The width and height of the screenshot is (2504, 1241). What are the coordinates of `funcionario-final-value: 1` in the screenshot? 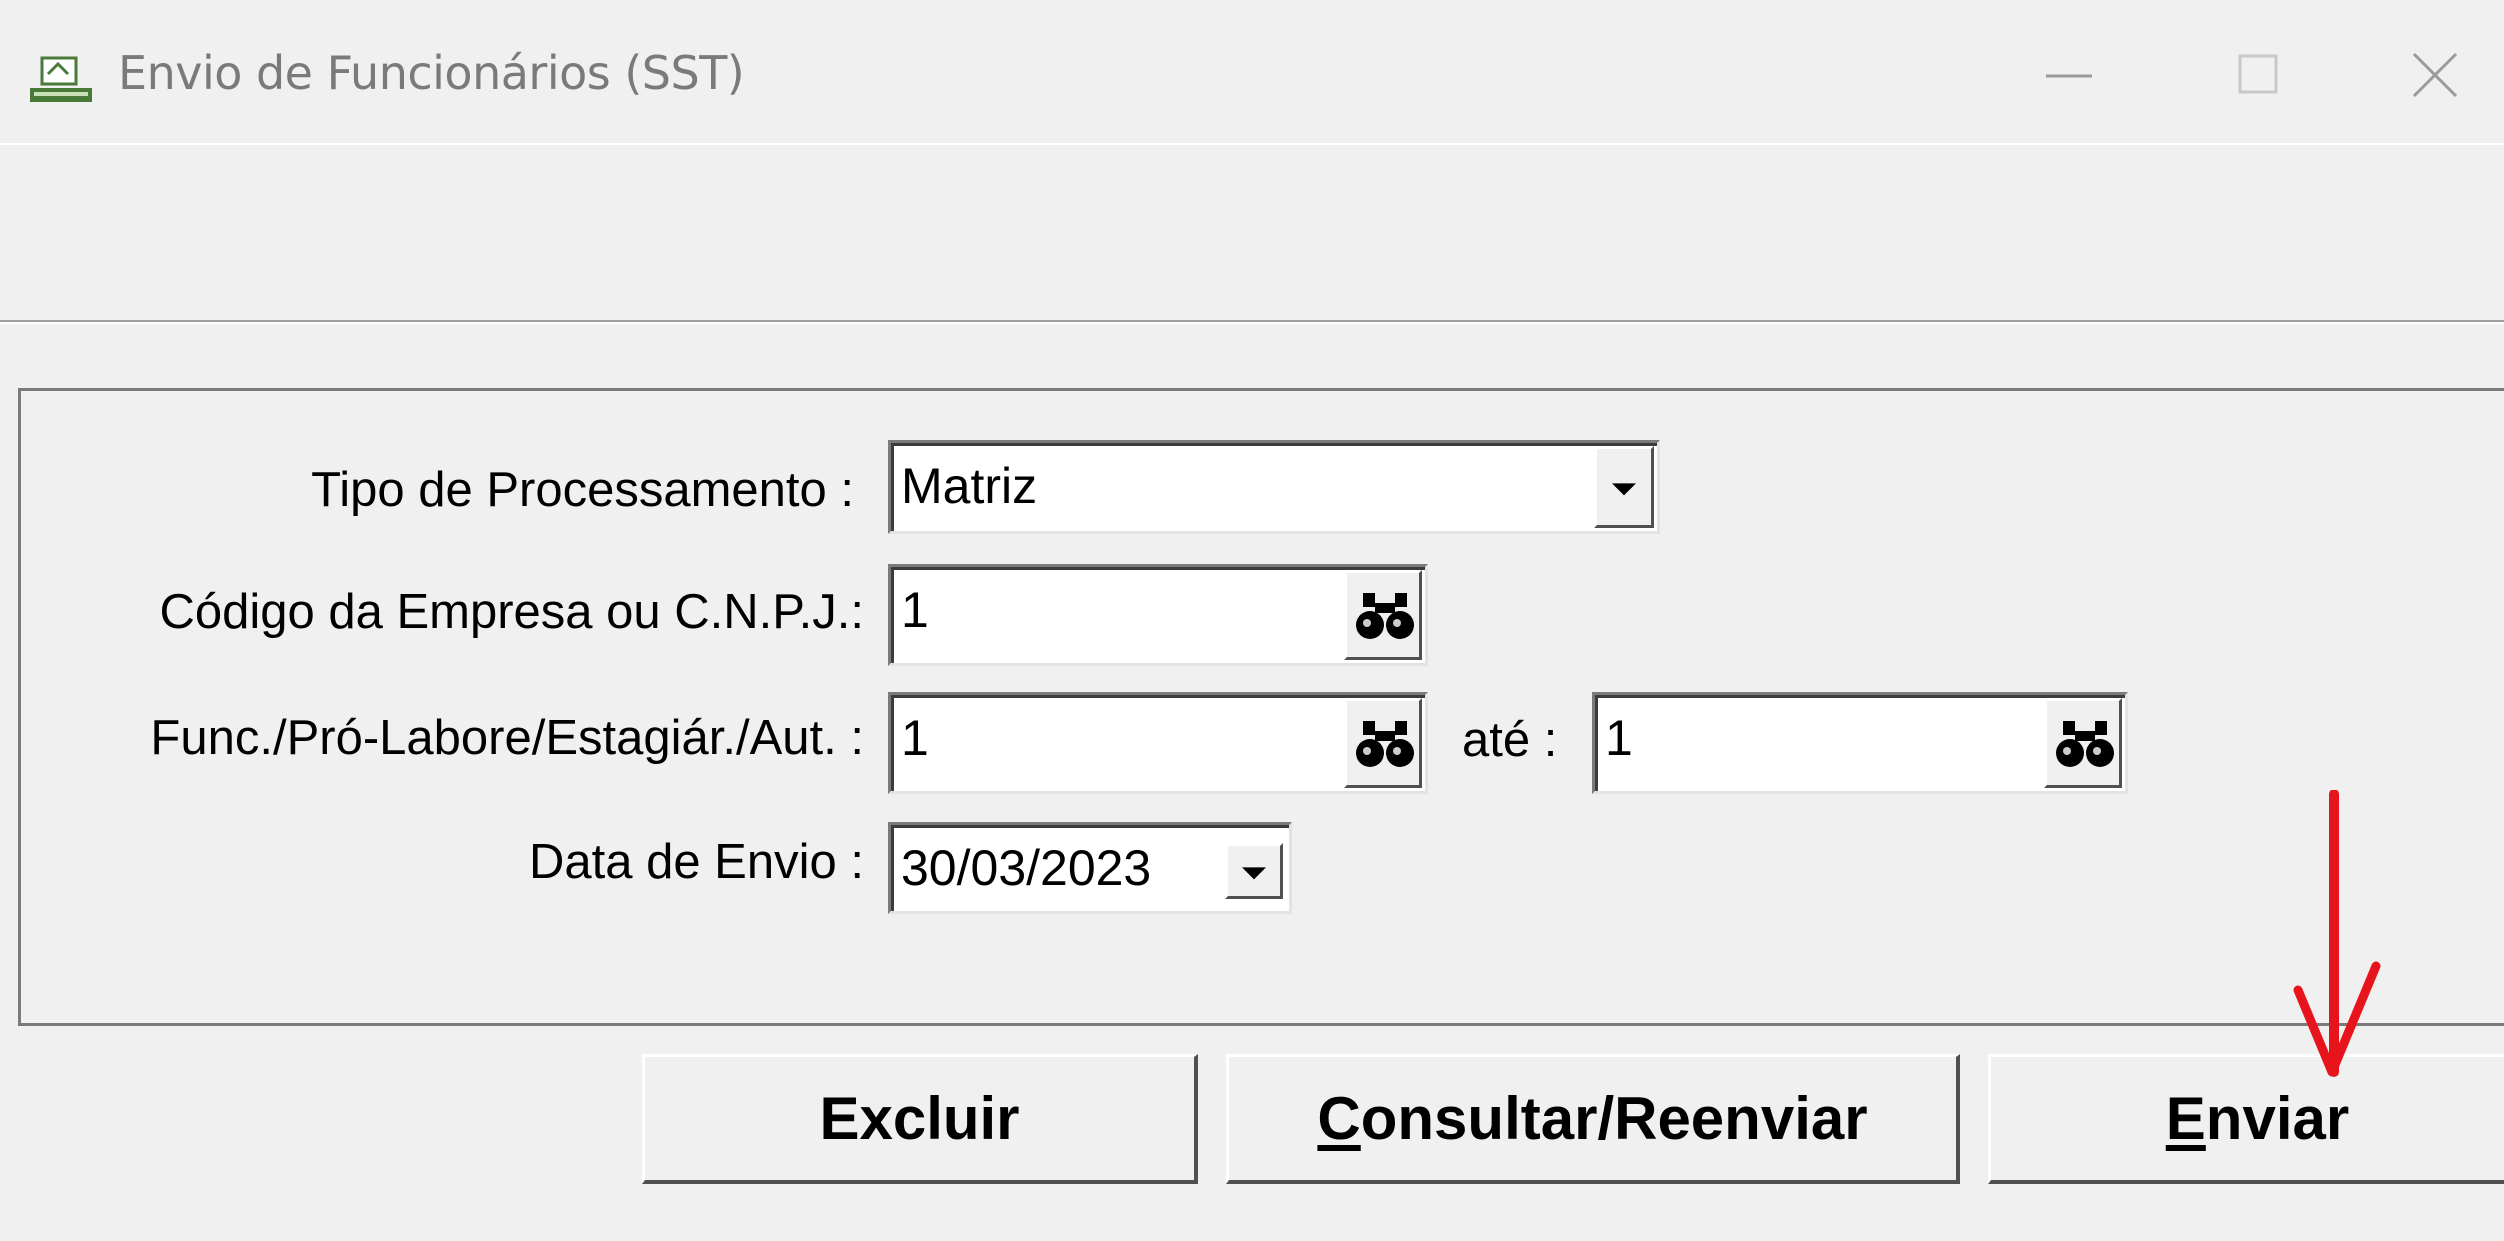 It's located at (1619, 738).